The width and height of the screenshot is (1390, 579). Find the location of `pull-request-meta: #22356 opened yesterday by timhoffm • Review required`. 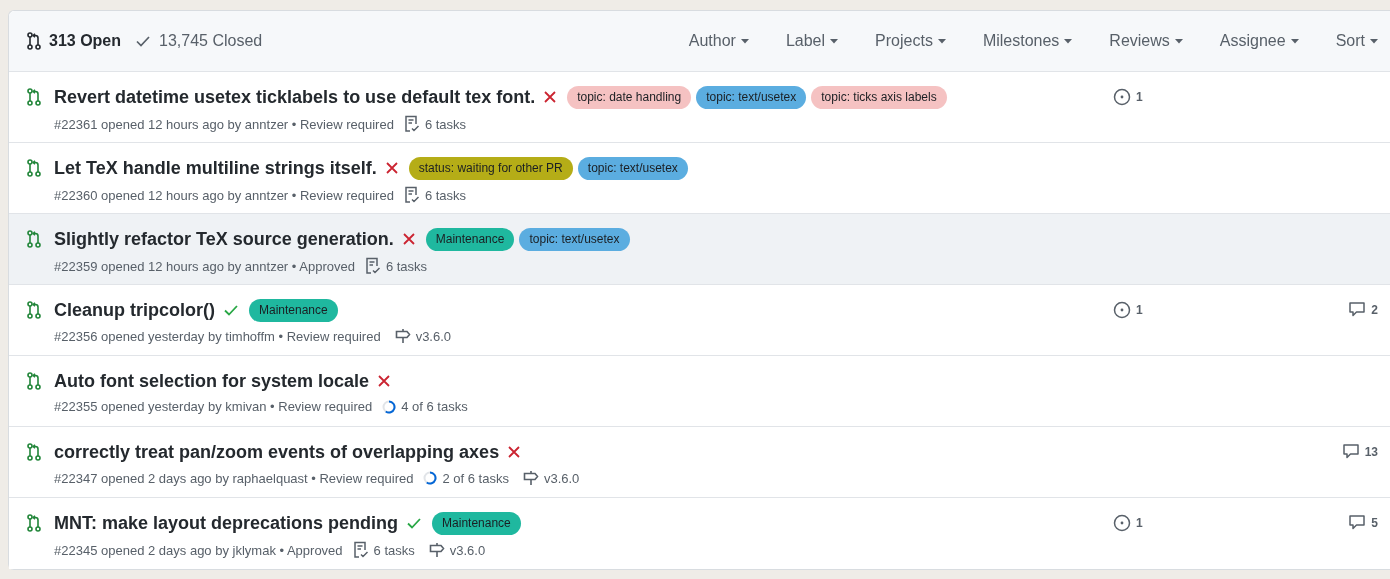

pull-request-meta: #22356 opened yesterday by timhoffm • Review required is located at coordinates (217, 336).